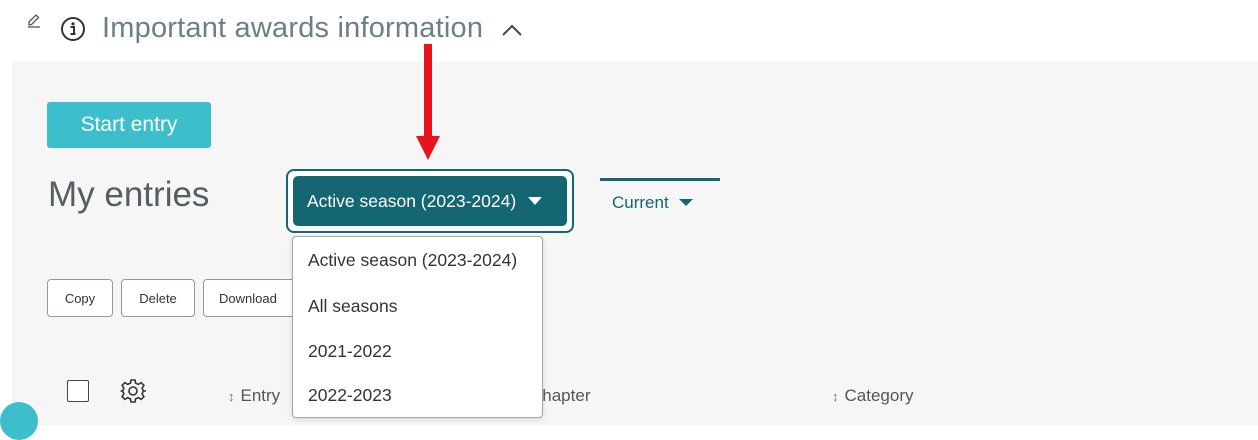 Image resolution: width=1258 pixels, height=440 pixels. I want to click on delete-button: Delete, so click(158, 298).